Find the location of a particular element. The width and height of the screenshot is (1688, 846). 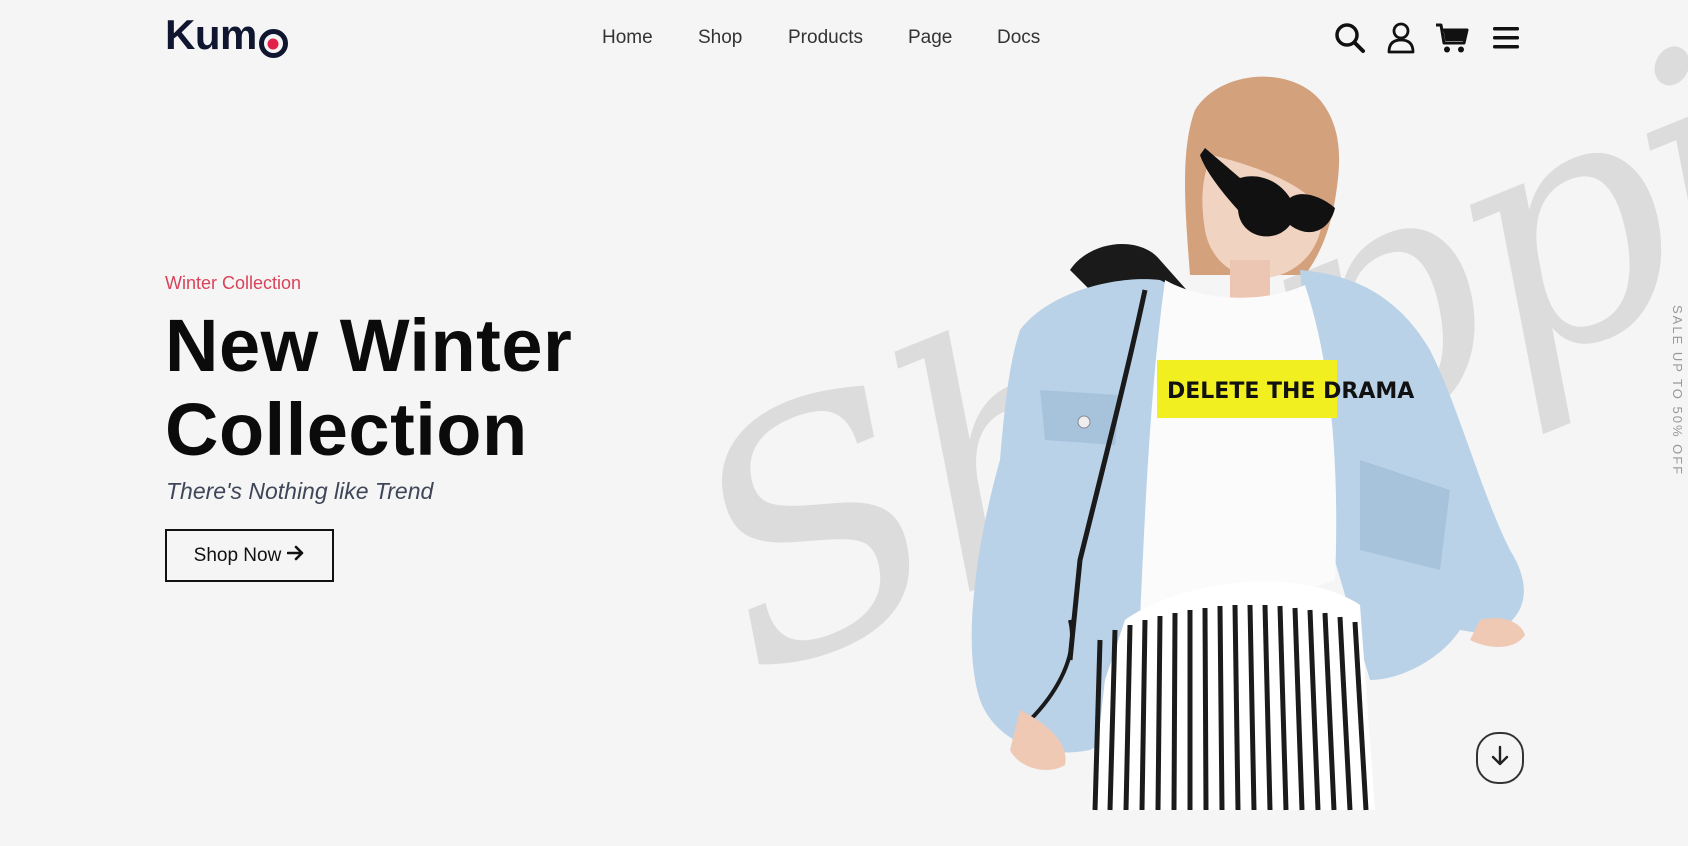

brand-logo: Kum is located at coordinates (226, 34).